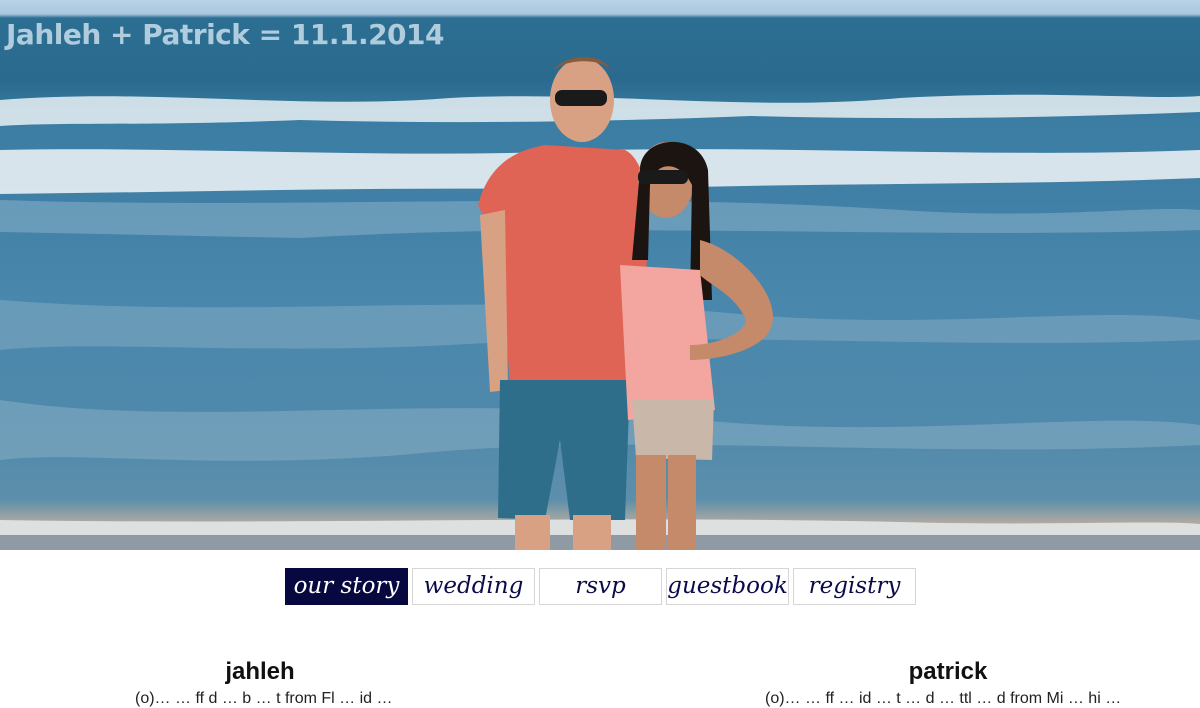 The image size is (1200, 708). What do you see at coordinates (473, 586) in the screenshot?
I see `tab-wedding: wedding` at bounding box center [473, 586].